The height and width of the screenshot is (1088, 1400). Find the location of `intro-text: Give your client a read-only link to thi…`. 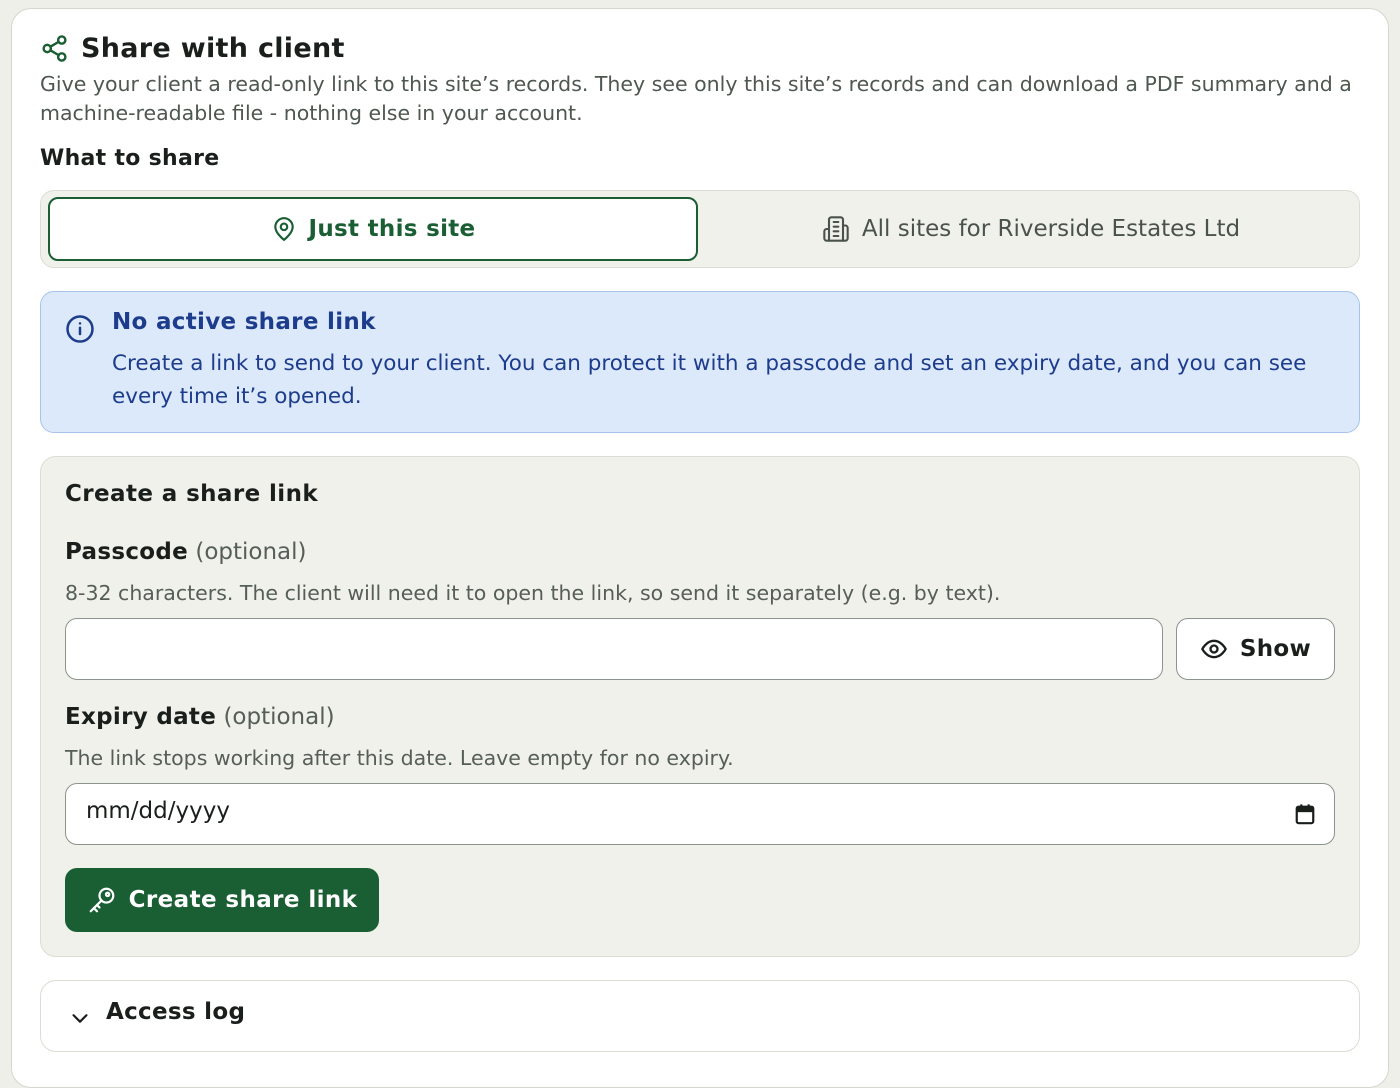

intro-text: Give your client a read-only link to thi… is located at coordinates (696, 98).